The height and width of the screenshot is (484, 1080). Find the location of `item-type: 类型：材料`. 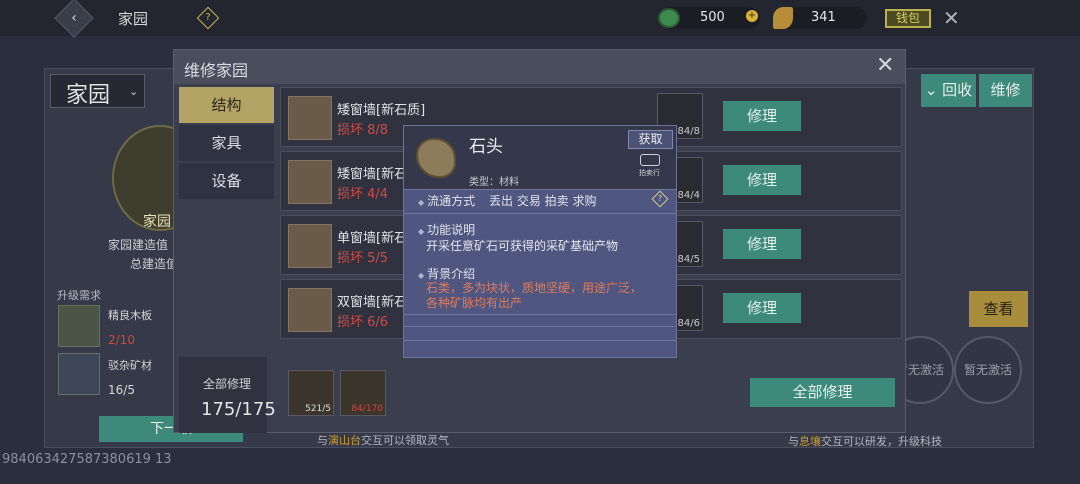

item-type: 类型：材料 is located at coordinates (494, 182).